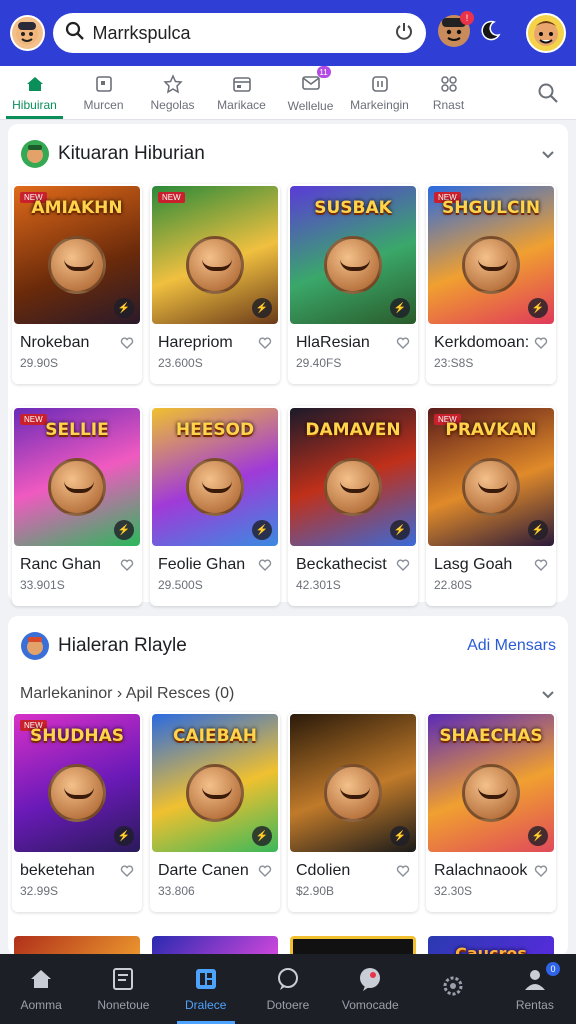 The image size is (576, 1024). What do you see at coordinates (552, 969) in the screenshot?
I see `nav-badge: 0` at bounding box center [552, 969].